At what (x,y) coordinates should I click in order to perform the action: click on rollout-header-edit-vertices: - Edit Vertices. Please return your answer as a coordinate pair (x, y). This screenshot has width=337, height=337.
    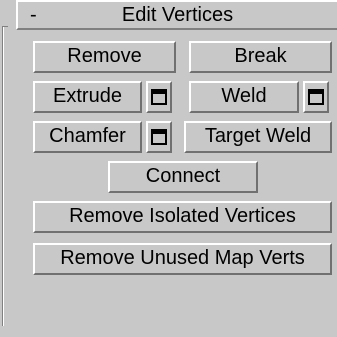
    Looking at the image, I should click on (176, 15).